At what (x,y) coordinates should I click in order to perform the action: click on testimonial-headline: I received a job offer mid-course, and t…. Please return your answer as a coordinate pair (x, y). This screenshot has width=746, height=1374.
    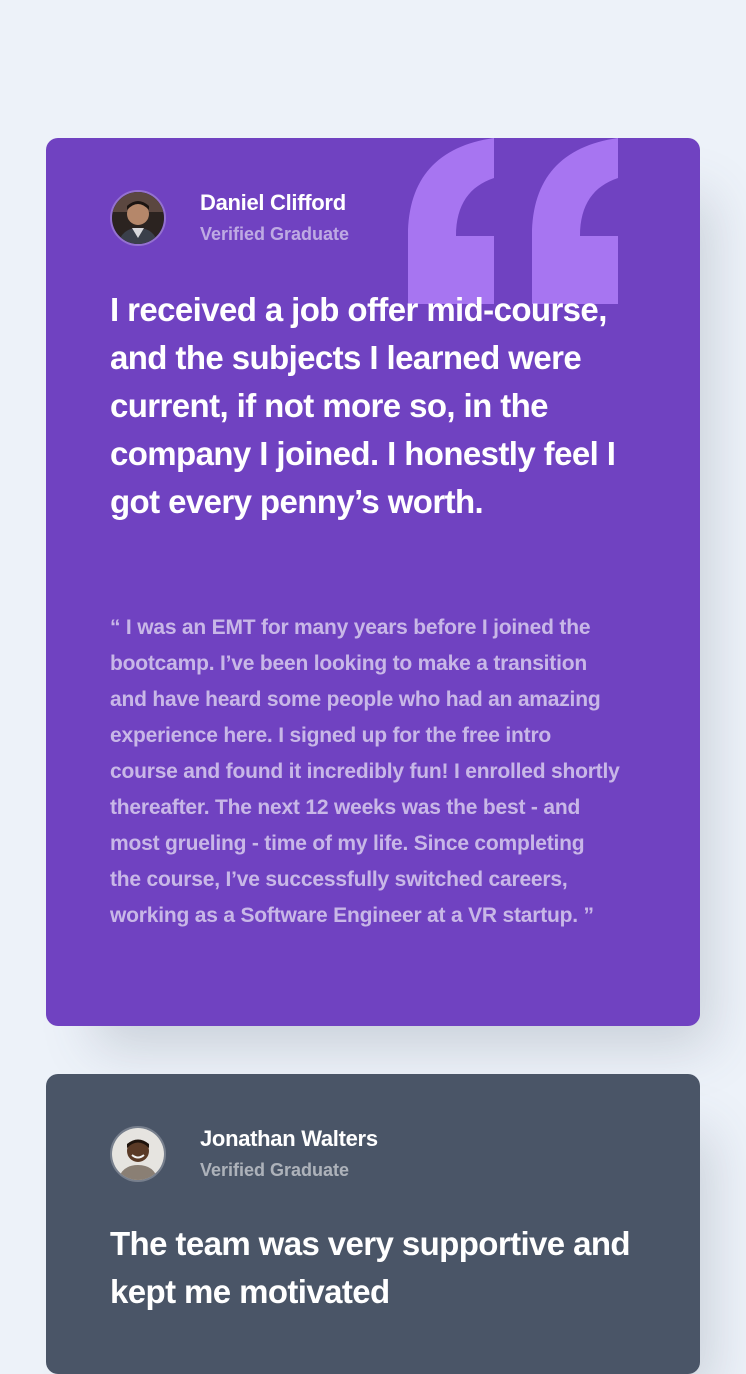
    Looking at the image, I should click on (363, 405).